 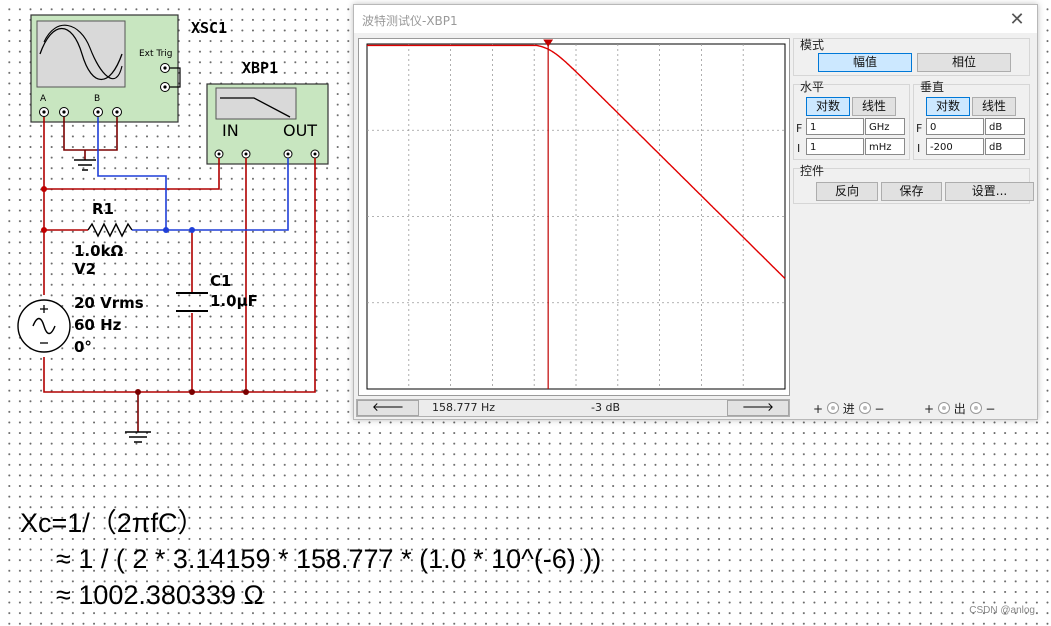 What do you see at coordinates (975, 408) in the screenshot?
I see `out-minus-terminal-icon` at bounding box center [975, 408].